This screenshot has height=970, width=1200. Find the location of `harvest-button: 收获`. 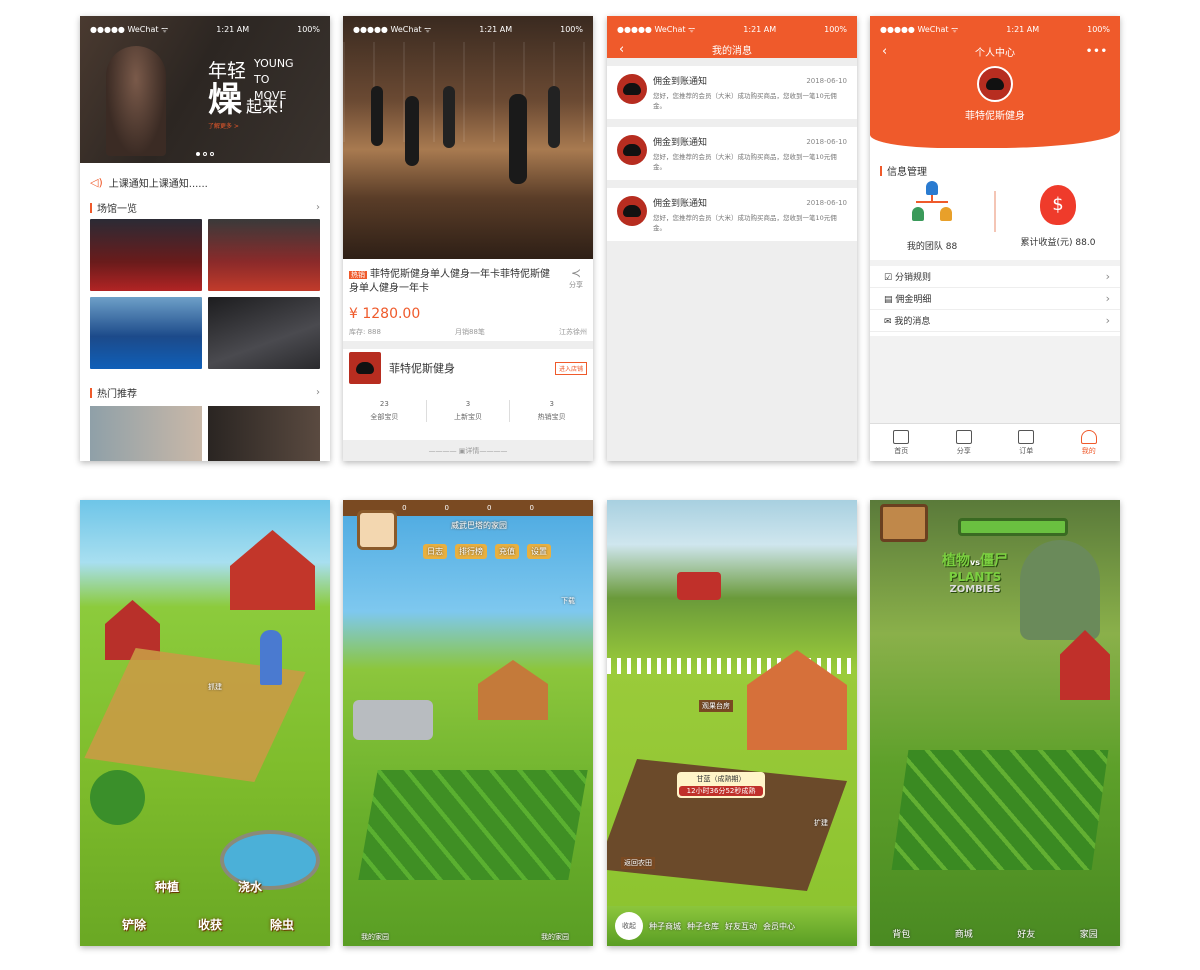

harvest-button: 收获 is located at coordinates (210, 924).